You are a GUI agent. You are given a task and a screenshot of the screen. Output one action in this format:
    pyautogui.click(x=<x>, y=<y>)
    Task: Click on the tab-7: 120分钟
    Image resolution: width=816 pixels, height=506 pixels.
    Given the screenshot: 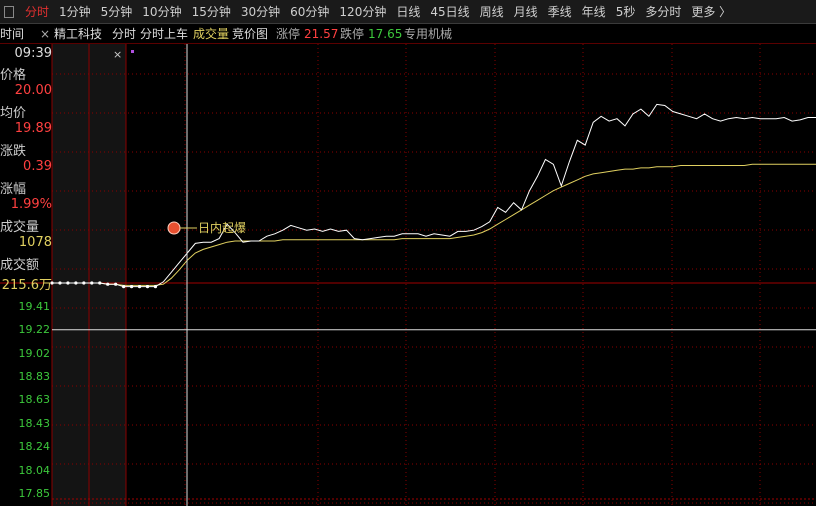 What is the action you would take?
    pyautogui.click(x=362, y=12)
    